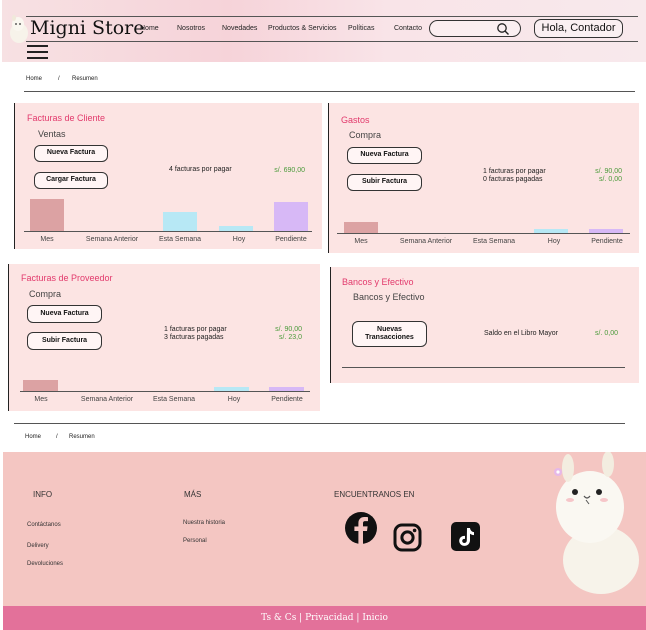  I want to click on amount-value: s/. 690,00, so click(289, 170).